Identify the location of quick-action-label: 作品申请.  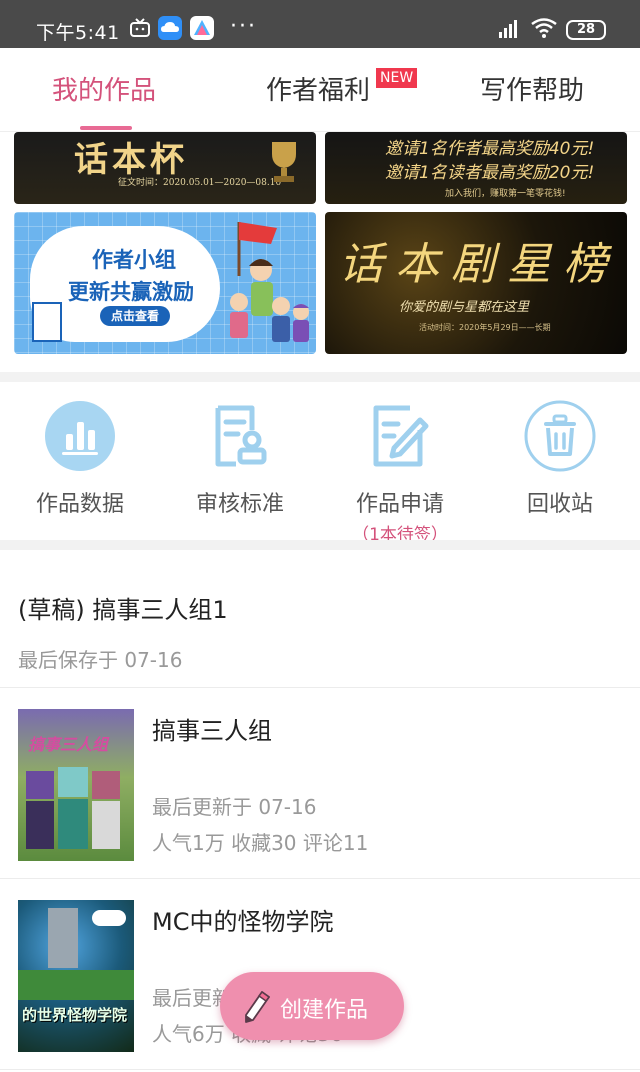
(399, 504).